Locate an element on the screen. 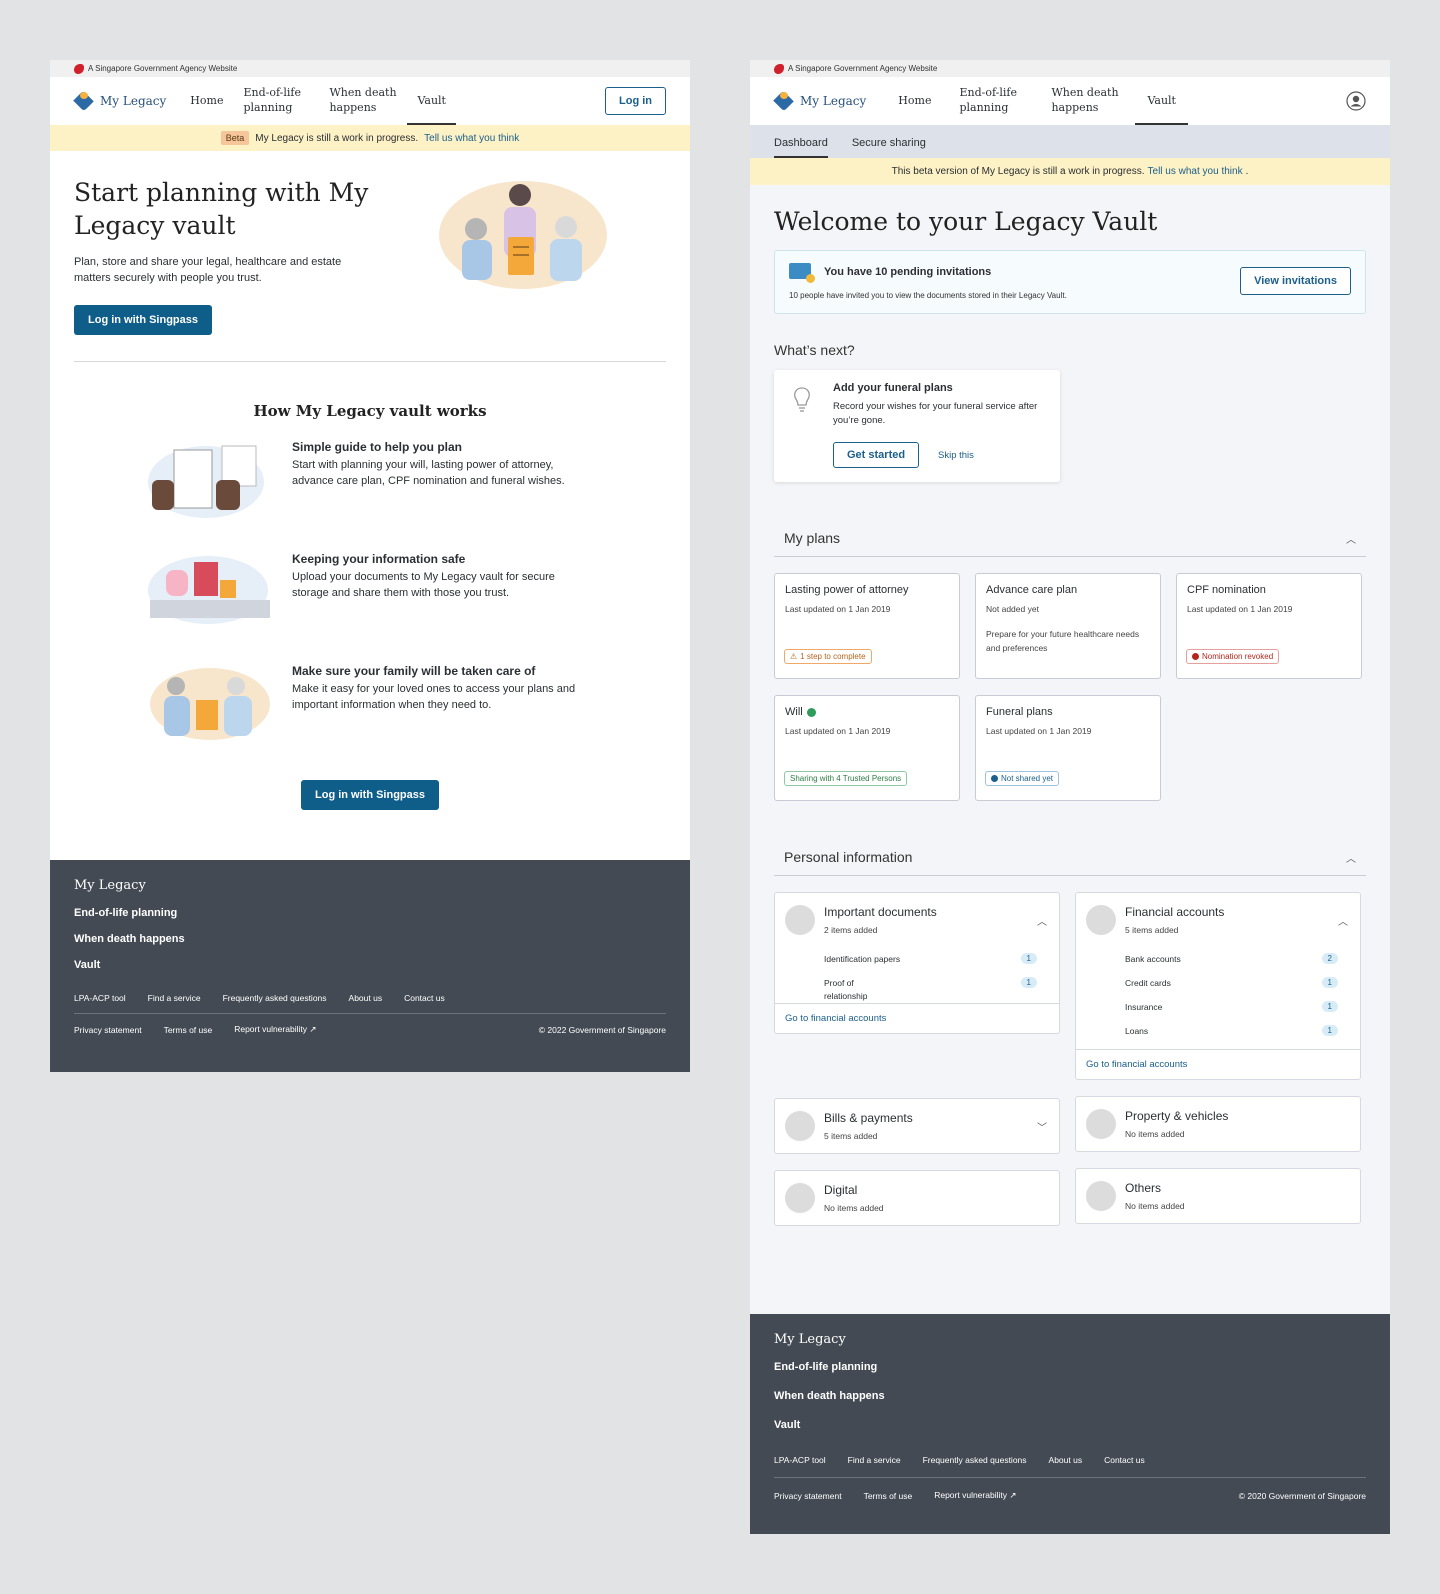  view-invitations-button: View invitations is located at coordinates (1295, 281).